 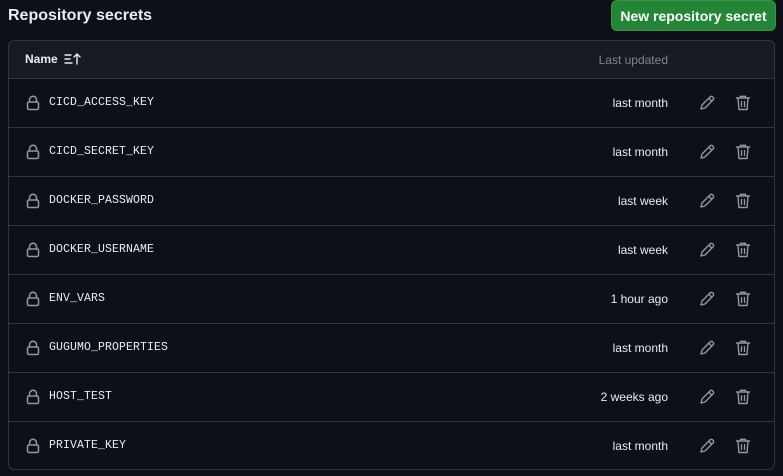 What do you see at coordinates (693, 15) in the screenshot?
I see `new-repository-secret-button: New repository secret` at bounding box center [693, 15].